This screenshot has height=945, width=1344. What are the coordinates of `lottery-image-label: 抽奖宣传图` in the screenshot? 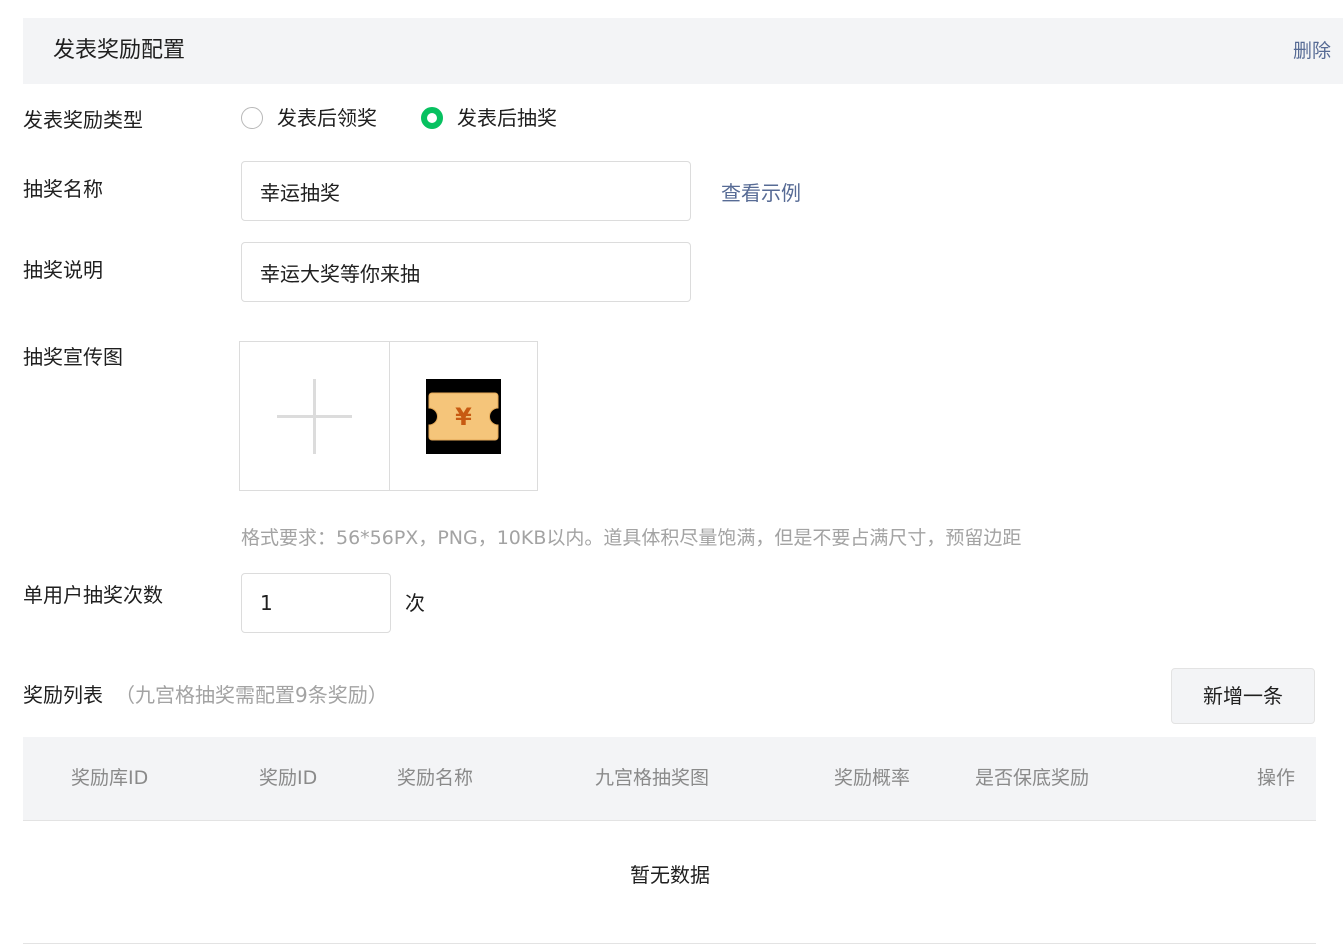 It's located at (73, 357).